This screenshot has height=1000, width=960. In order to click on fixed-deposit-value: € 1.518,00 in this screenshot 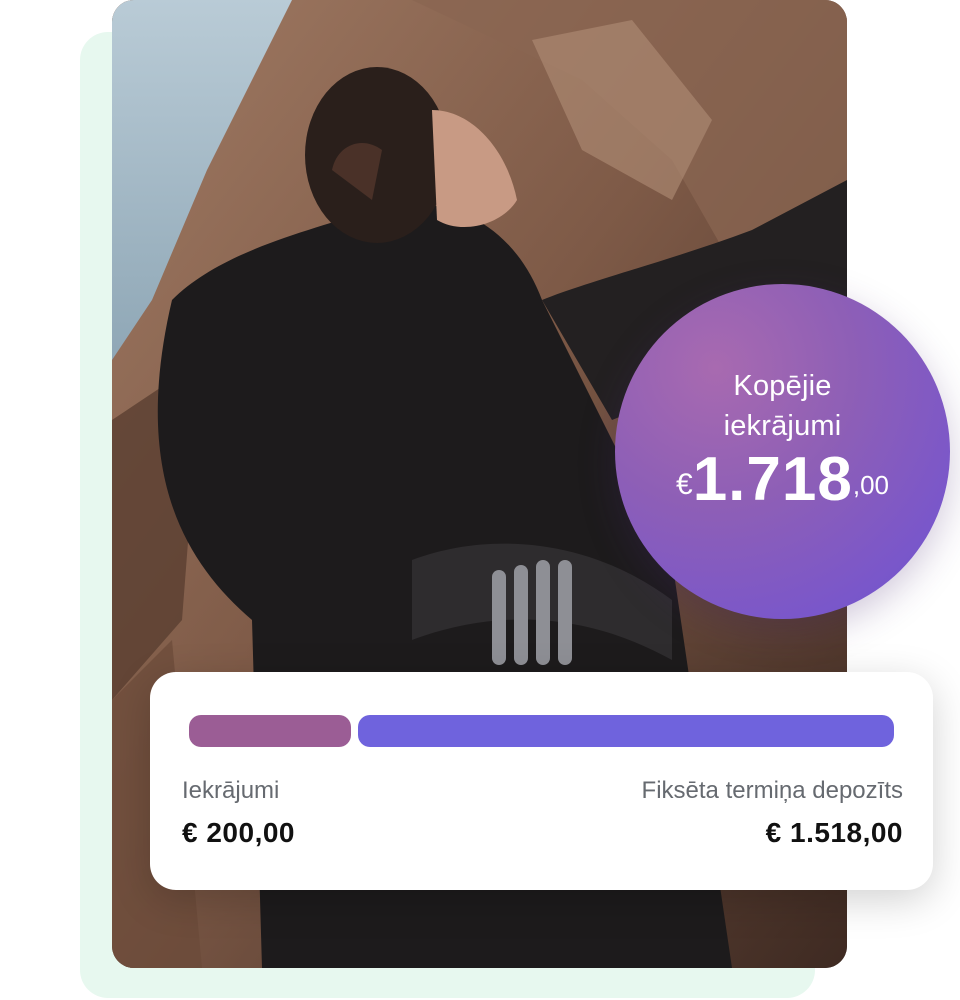, I will do `click(834, 832)`.